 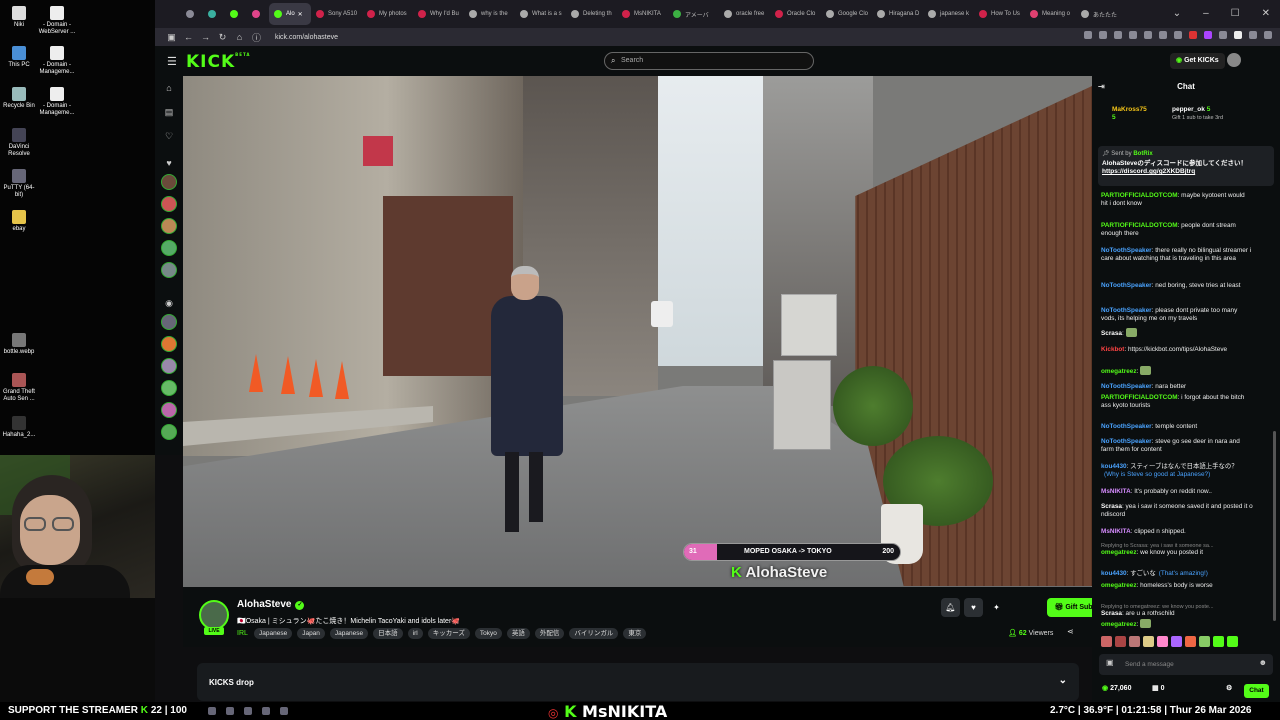 I want to click on chat-scrollbar, so click(x=1274, y=526).